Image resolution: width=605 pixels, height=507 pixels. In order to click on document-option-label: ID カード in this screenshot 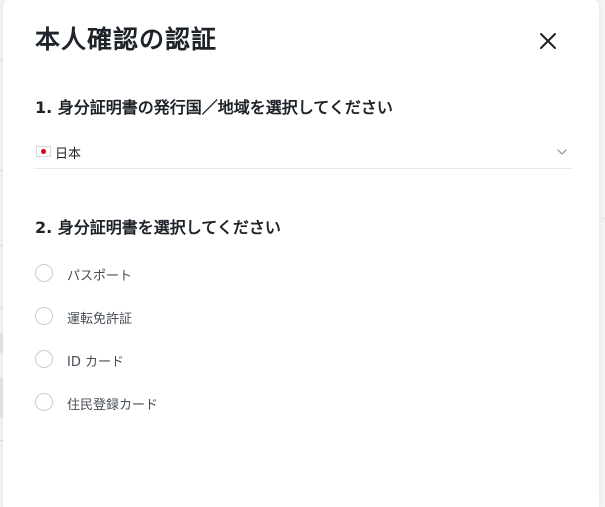, I will do `click(95, 362)`.